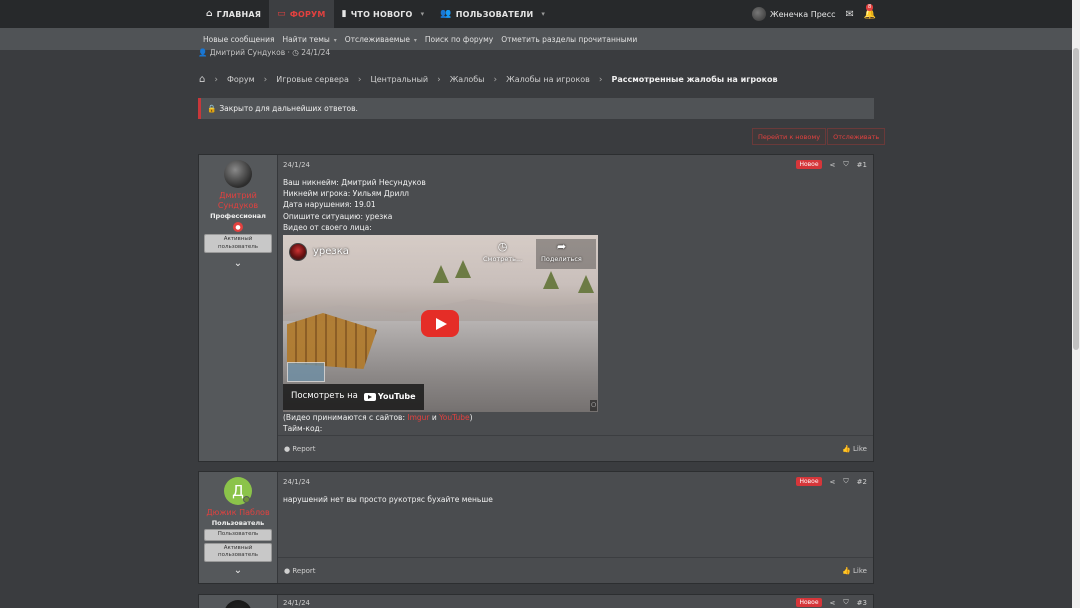 Image resolution: width=1080 pixels, height=608 pixels. What do you see at coordinates (237, 513) in the screenshot?
I see `author-name: Дюжик Паблов` at bounding box center [237, 513].